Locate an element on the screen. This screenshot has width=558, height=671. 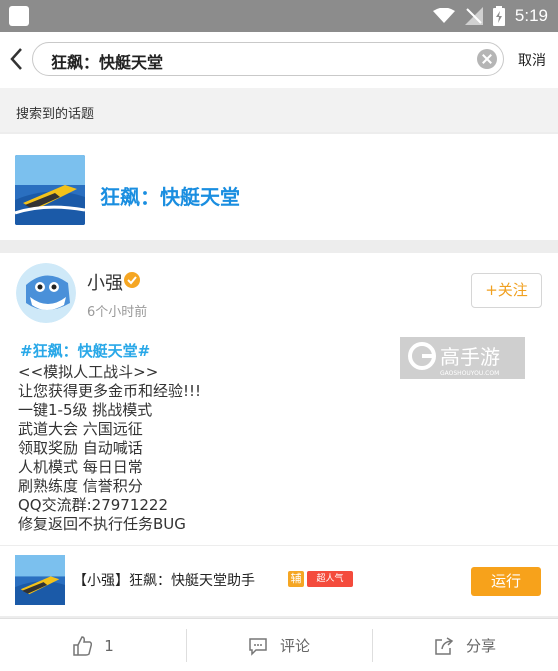
content-line: 一键1-5级 挑战模式 is located at coordinates (85, 410).